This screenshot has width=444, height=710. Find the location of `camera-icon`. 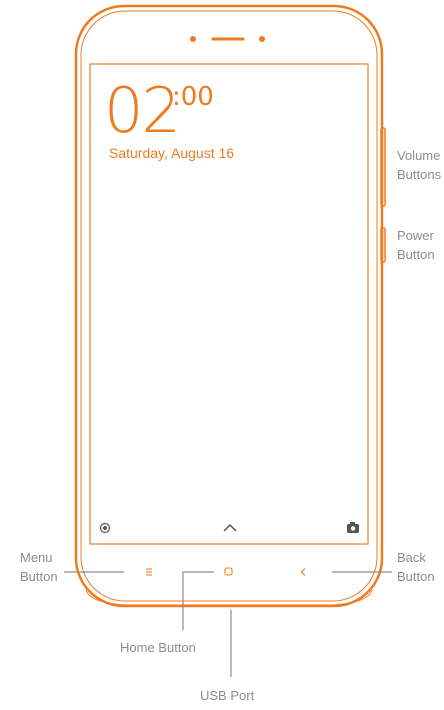

camera-icon is located at coordinates (353, 527).